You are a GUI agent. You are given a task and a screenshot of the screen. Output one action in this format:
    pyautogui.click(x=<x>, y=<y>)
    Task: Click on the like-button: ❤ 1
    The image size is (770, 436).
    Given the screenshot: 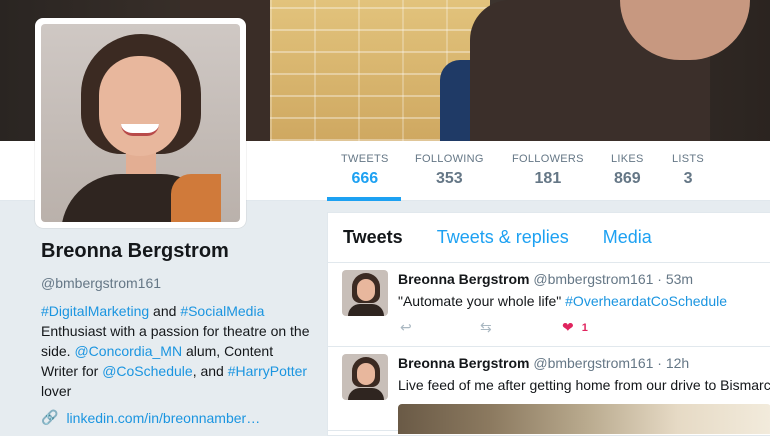 What is the action you would take?
    pyautogui.click(x=575, y=327)
    